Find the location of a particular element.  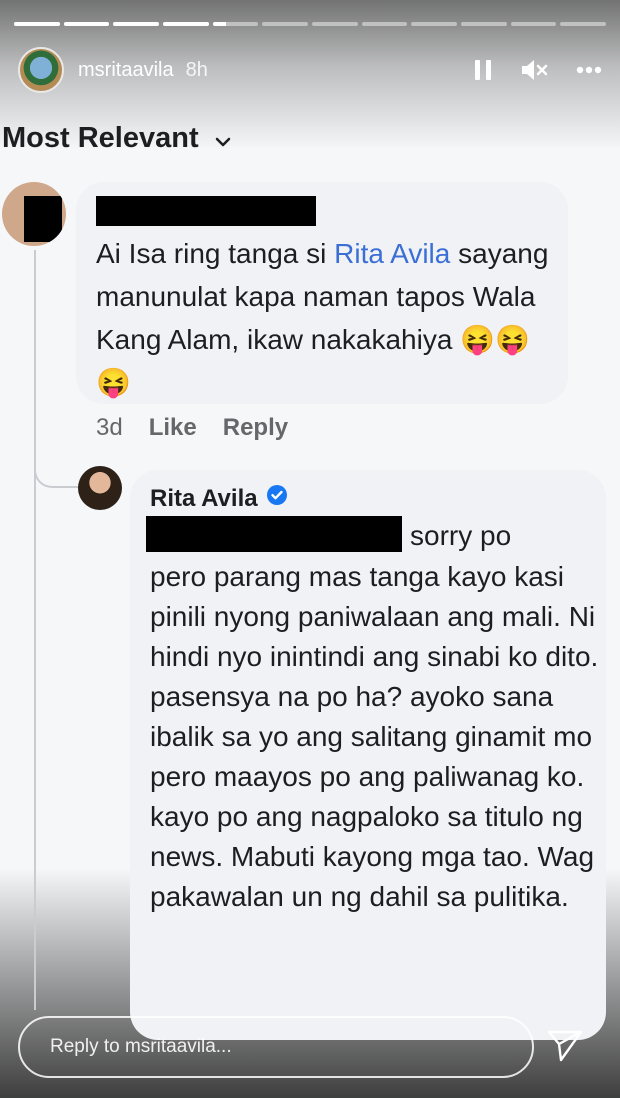

commenter-avatar is located at coordinates (34, 214).